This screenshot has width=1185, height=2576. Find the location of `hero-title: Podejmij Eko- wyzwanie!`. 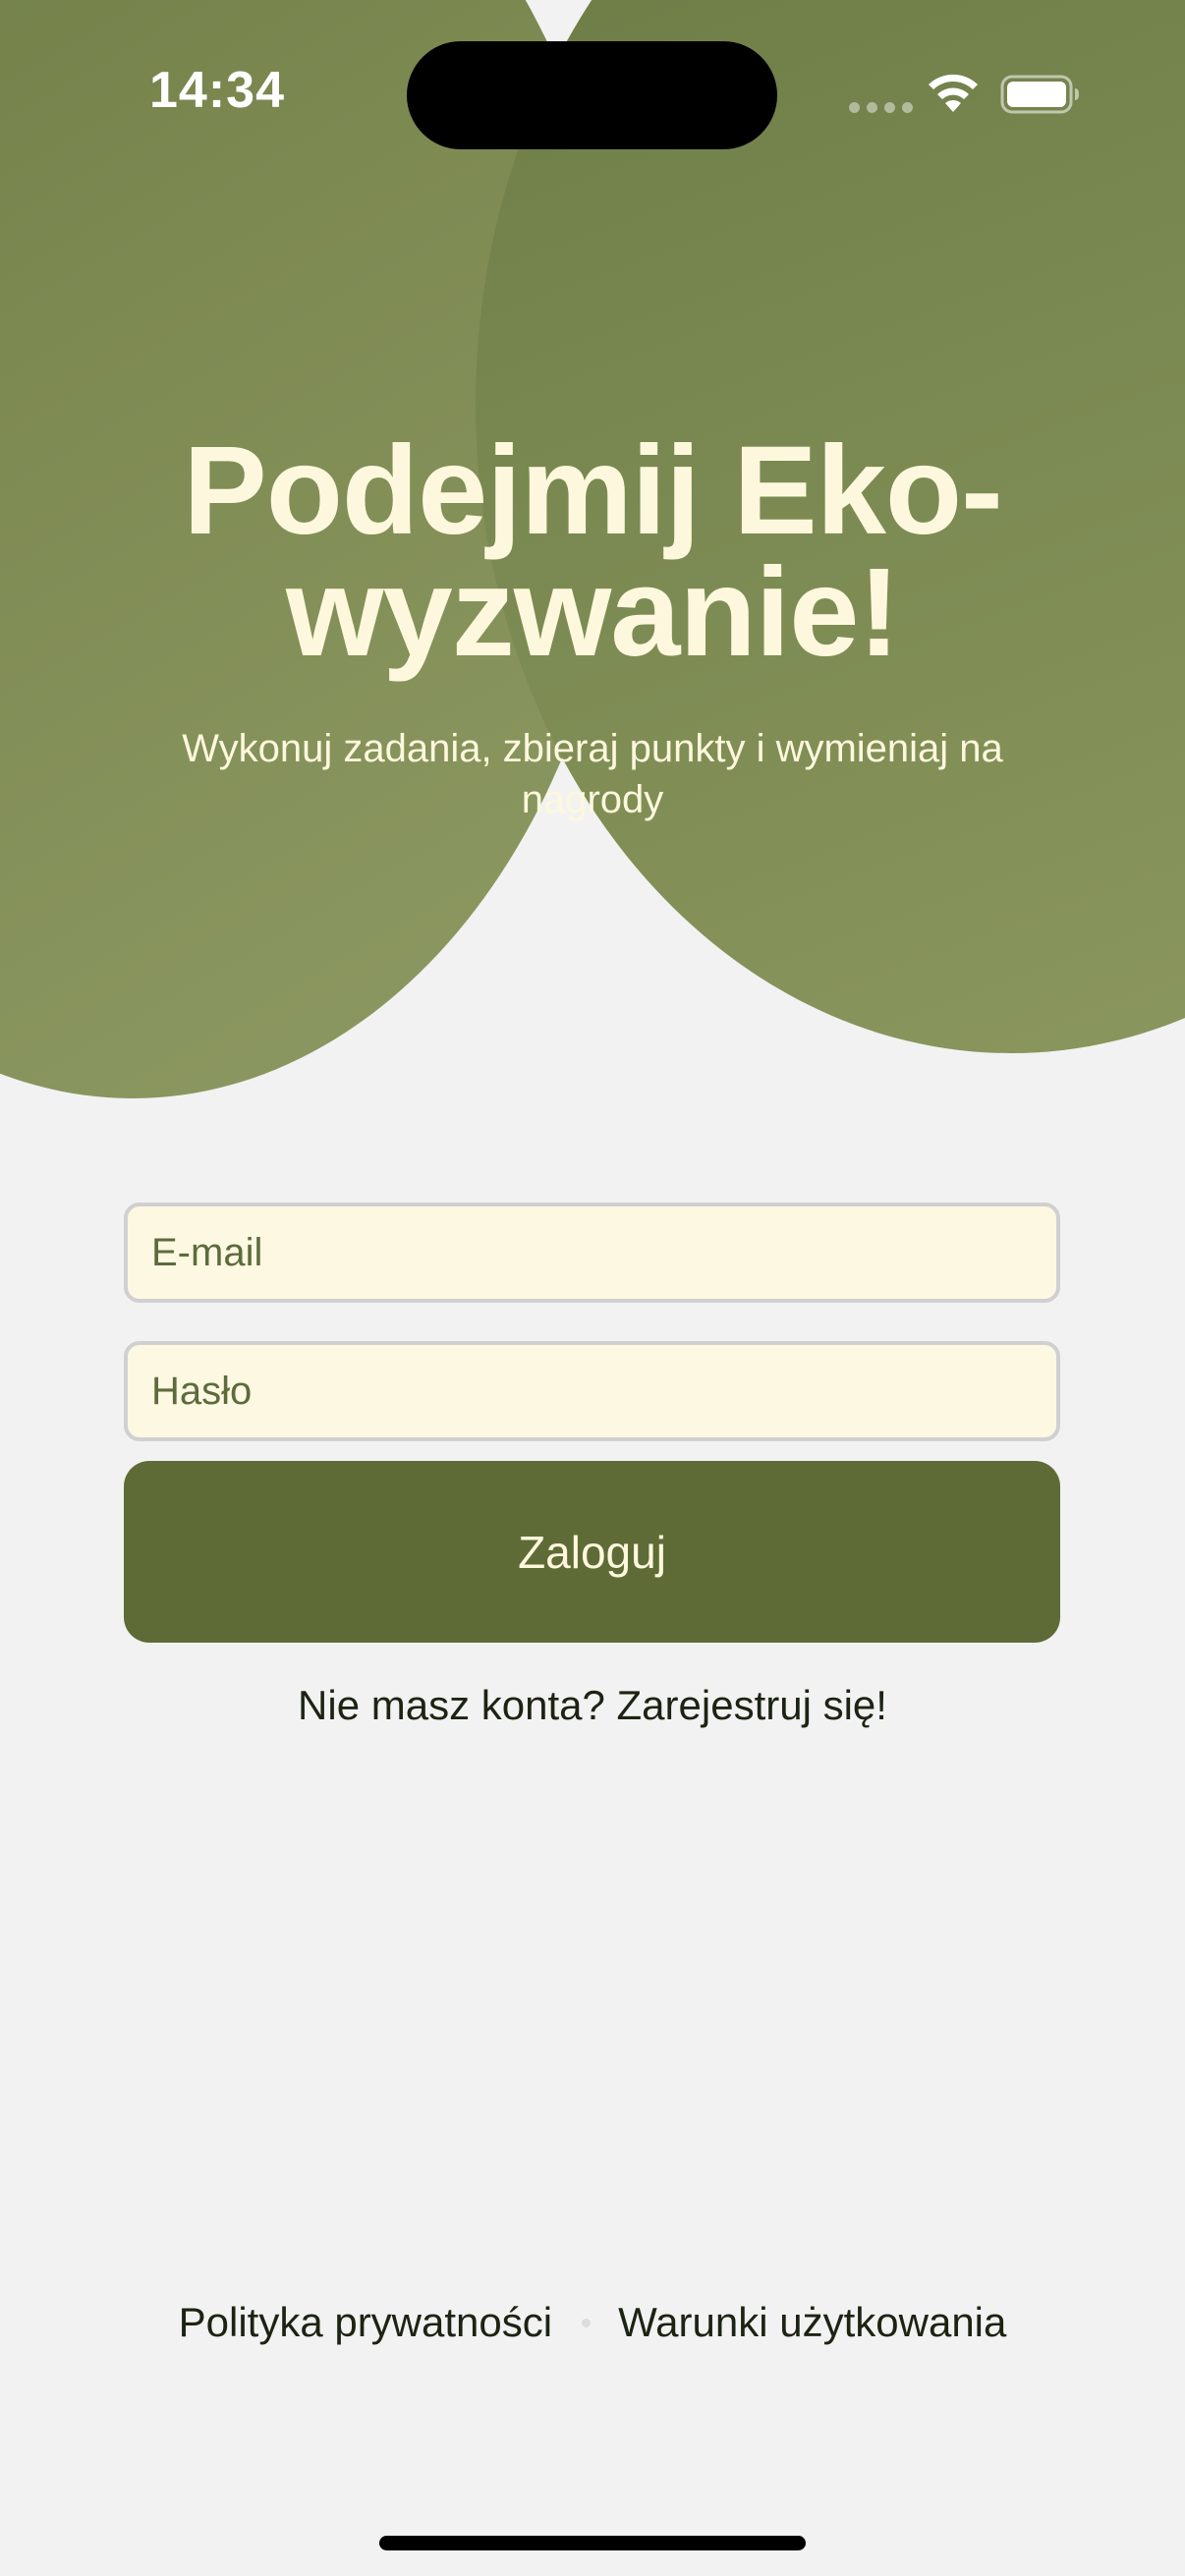

hero-title: Podejmij Eko- wyzwanie! is located at coordinates (592, 551).